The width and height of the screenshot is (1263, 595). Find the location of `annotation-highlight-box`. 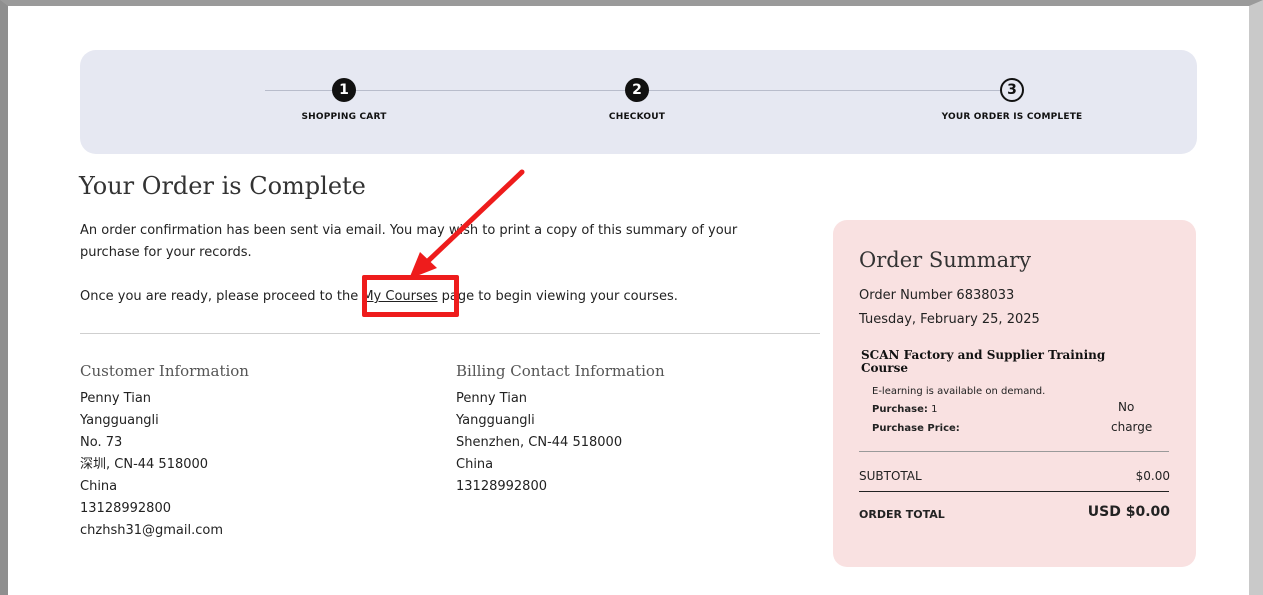

annotation-highlight-box is located at coordinates (410, 296).